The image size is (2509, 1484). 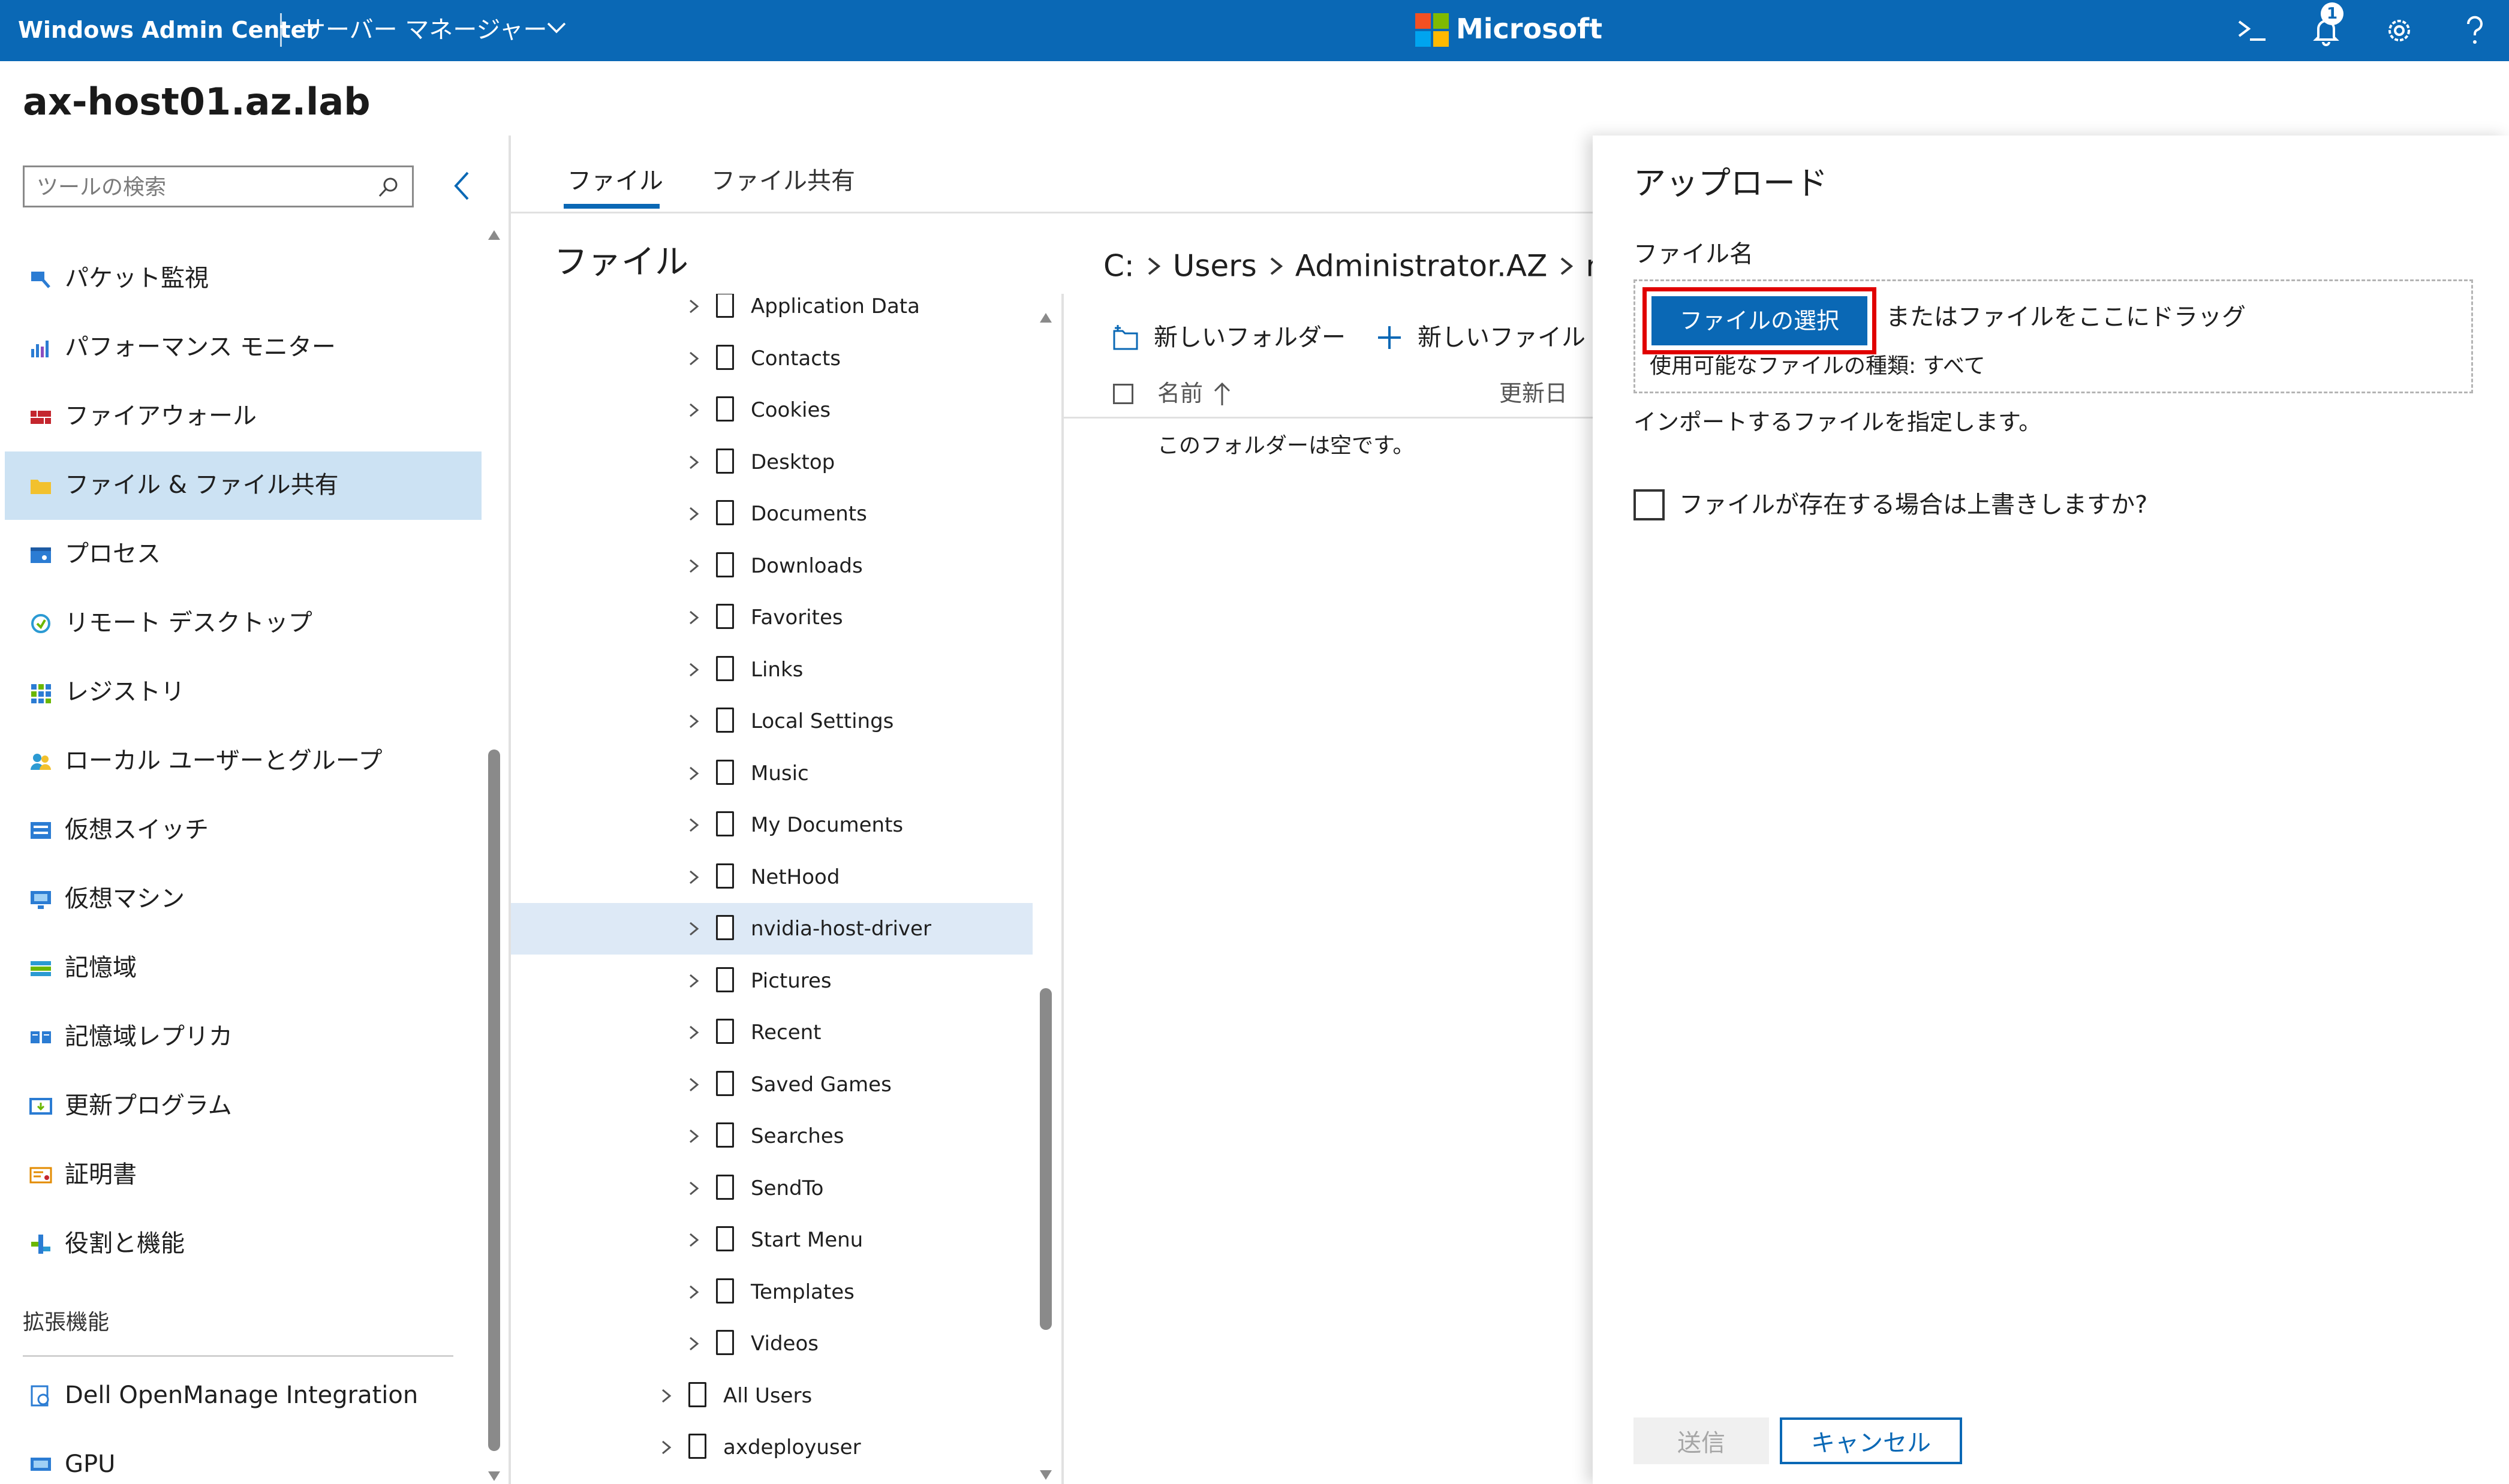 I want to click on nav-item-storage: 記憶域, so click(x=243, y=968).